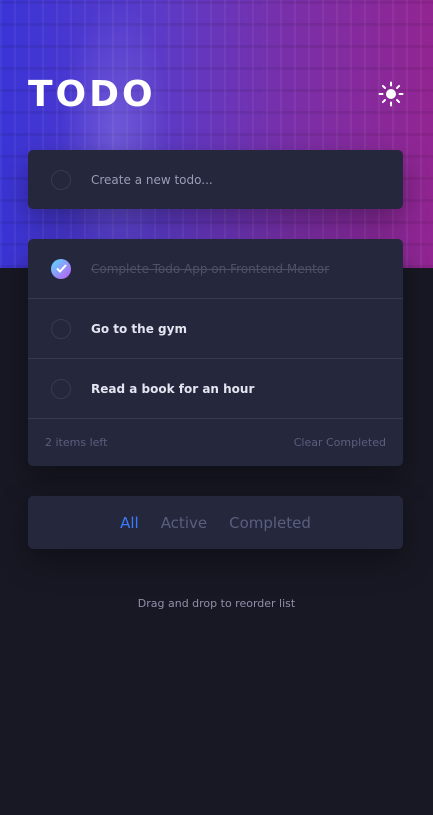 The width and height of the screenshot is (433, 815). I want to click on reorder-hint: Drag and drop to reorder list, so click(216, 603).